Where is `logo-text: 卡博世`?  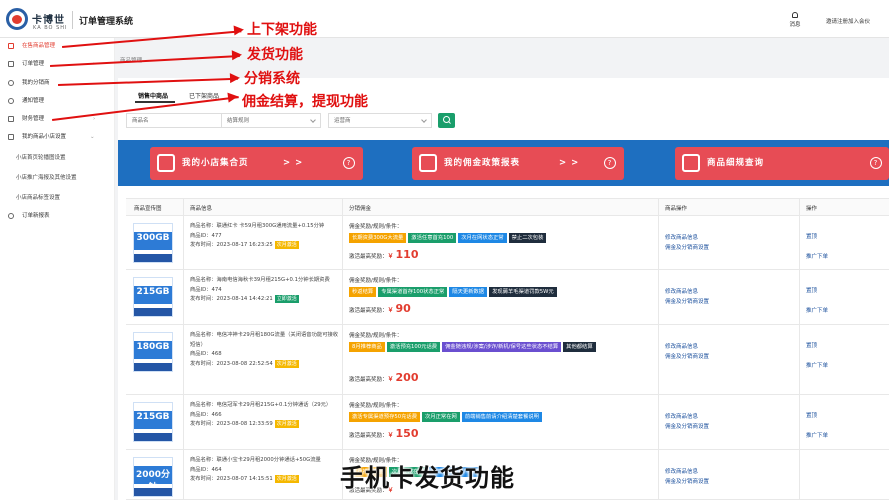
logo-text: 卡博世 is located at coordinates (48, 20).